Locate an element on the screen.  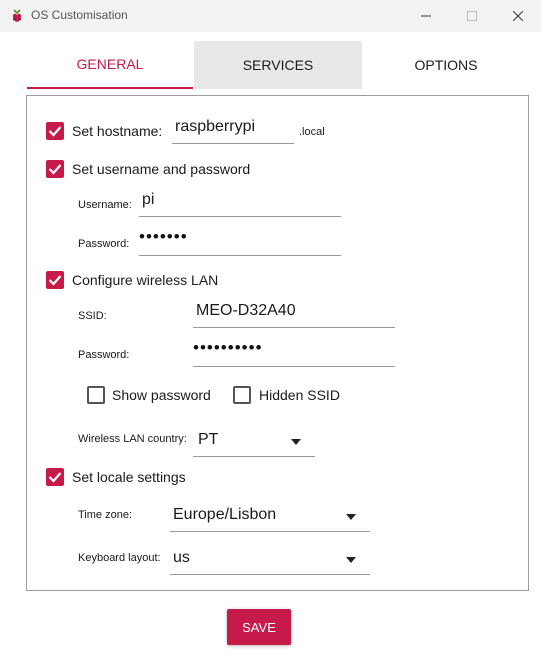
maximize-button is located at coordinates (472, 16).